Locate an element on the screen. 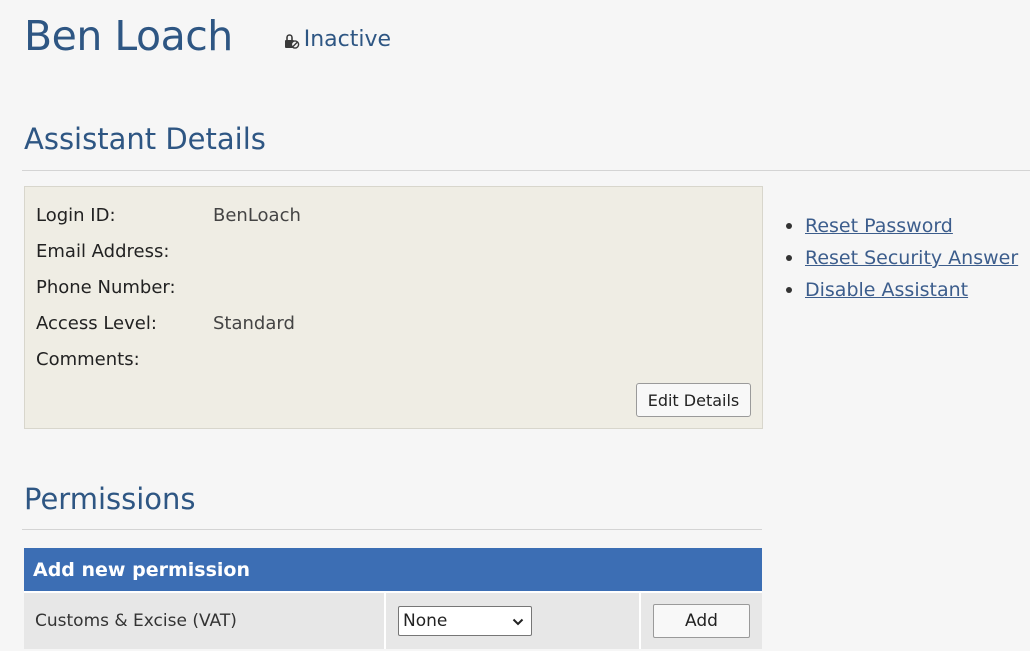 This screenshot has width=1030, height=651. reset-security-answer-link: Reset Security Answer is located at coordinates (911, 258).